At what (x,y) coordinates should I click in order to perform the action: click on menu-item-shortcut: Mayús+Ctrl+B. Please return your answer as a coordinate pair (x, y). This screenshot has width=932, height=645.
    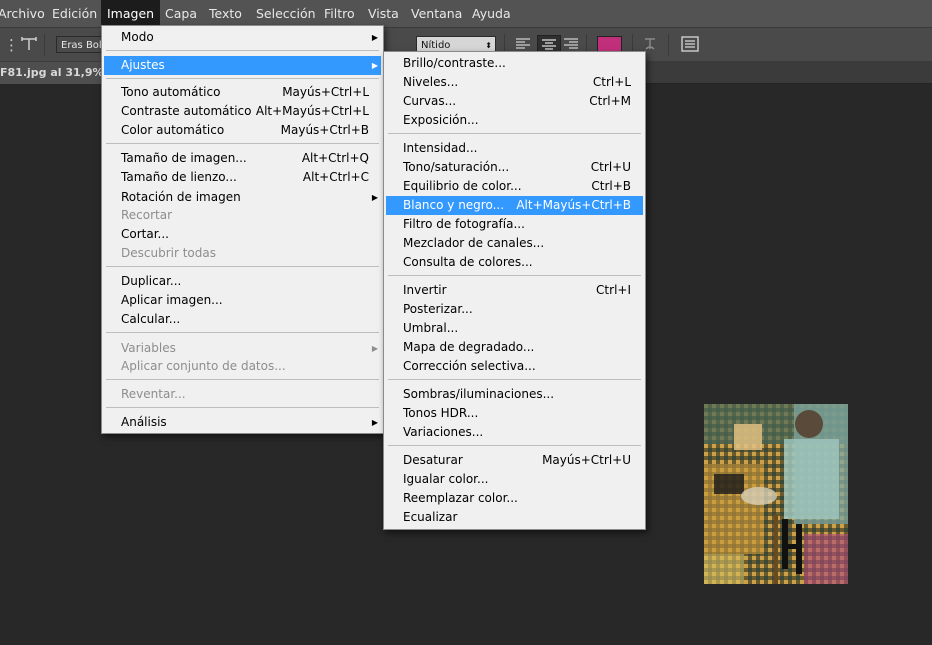
    Looking at the image, I should click on (324, 130).